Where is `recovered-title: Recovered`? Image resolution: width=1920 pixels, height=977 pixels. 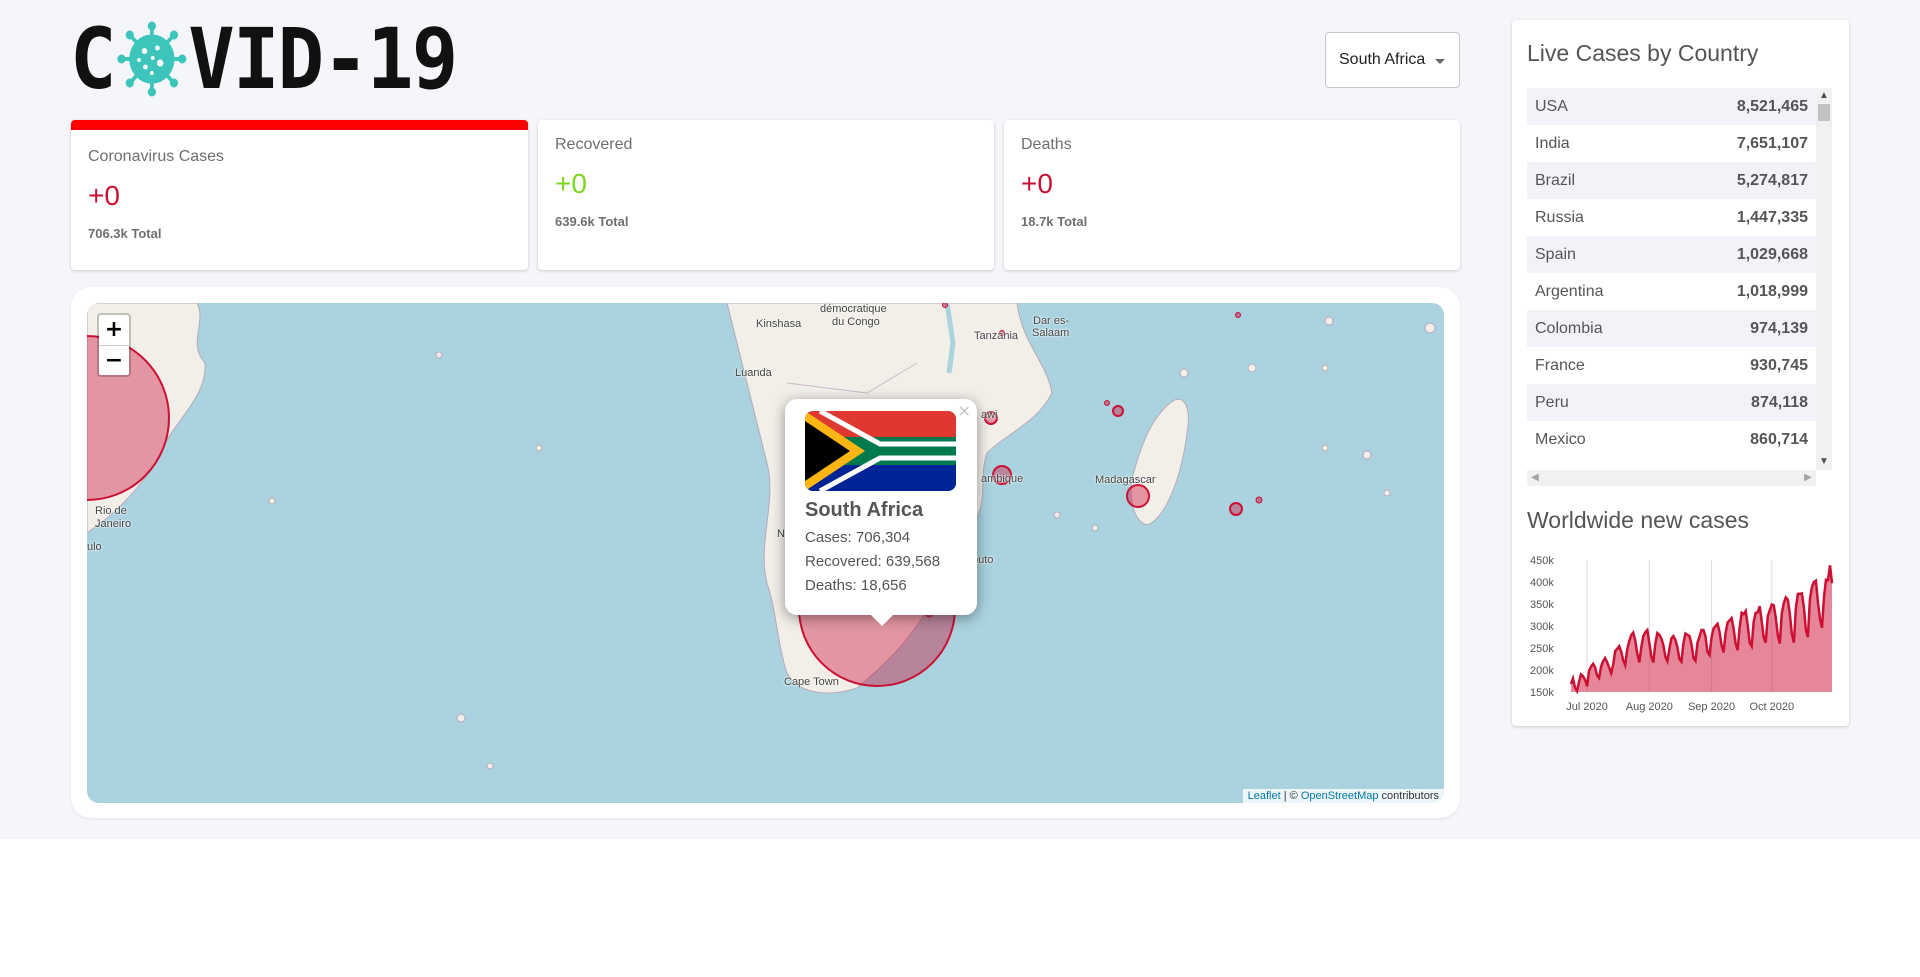
recovered-title: Recovered is located at coordinates (594, 144).